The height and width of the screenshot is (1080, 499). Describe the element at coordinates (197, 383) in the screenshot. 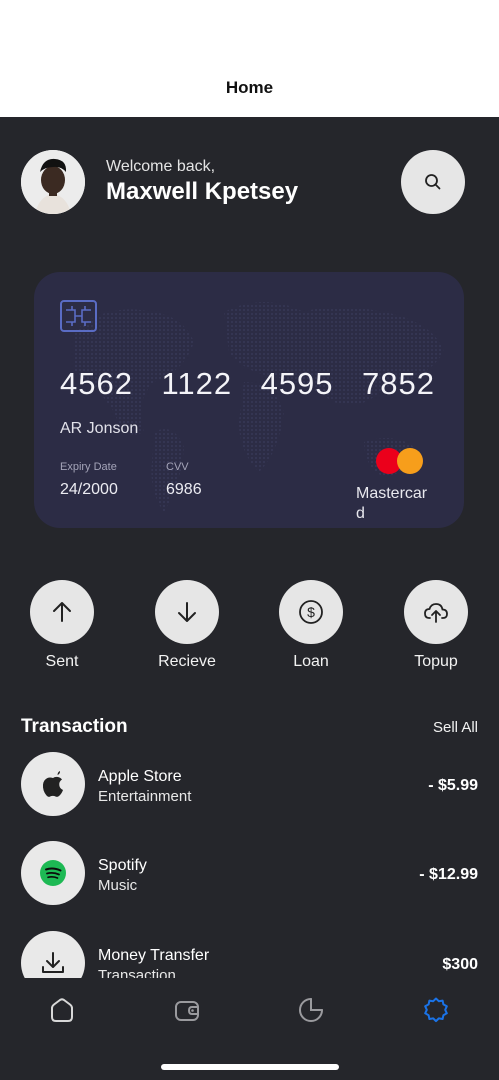

I see `card-number-group: 1122` at that location.